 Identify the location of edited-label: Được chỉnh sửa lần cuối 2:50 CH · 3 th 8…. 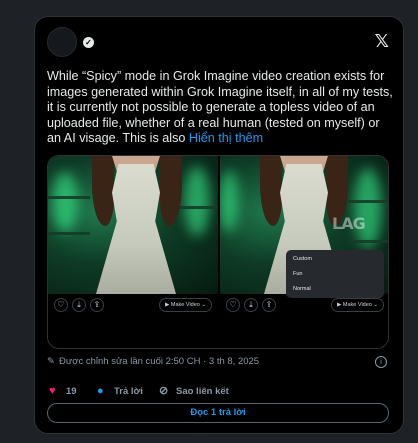
(159, 361).